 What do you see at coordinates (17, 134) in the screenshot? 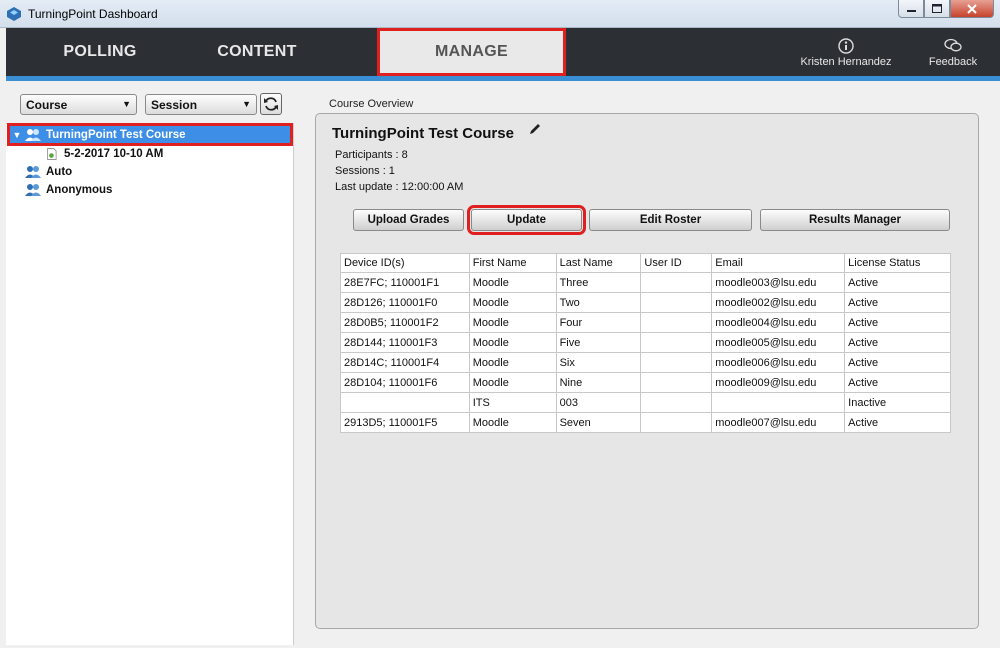
I see `expand-arrow-icon: ▼` at bounding box center [17, 134].